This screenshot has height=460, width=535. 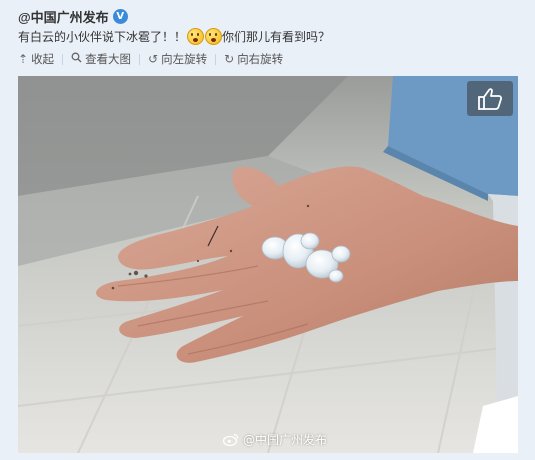 I want to click on collapse-button: ⇡ 收起, so click(x=36, y=59).